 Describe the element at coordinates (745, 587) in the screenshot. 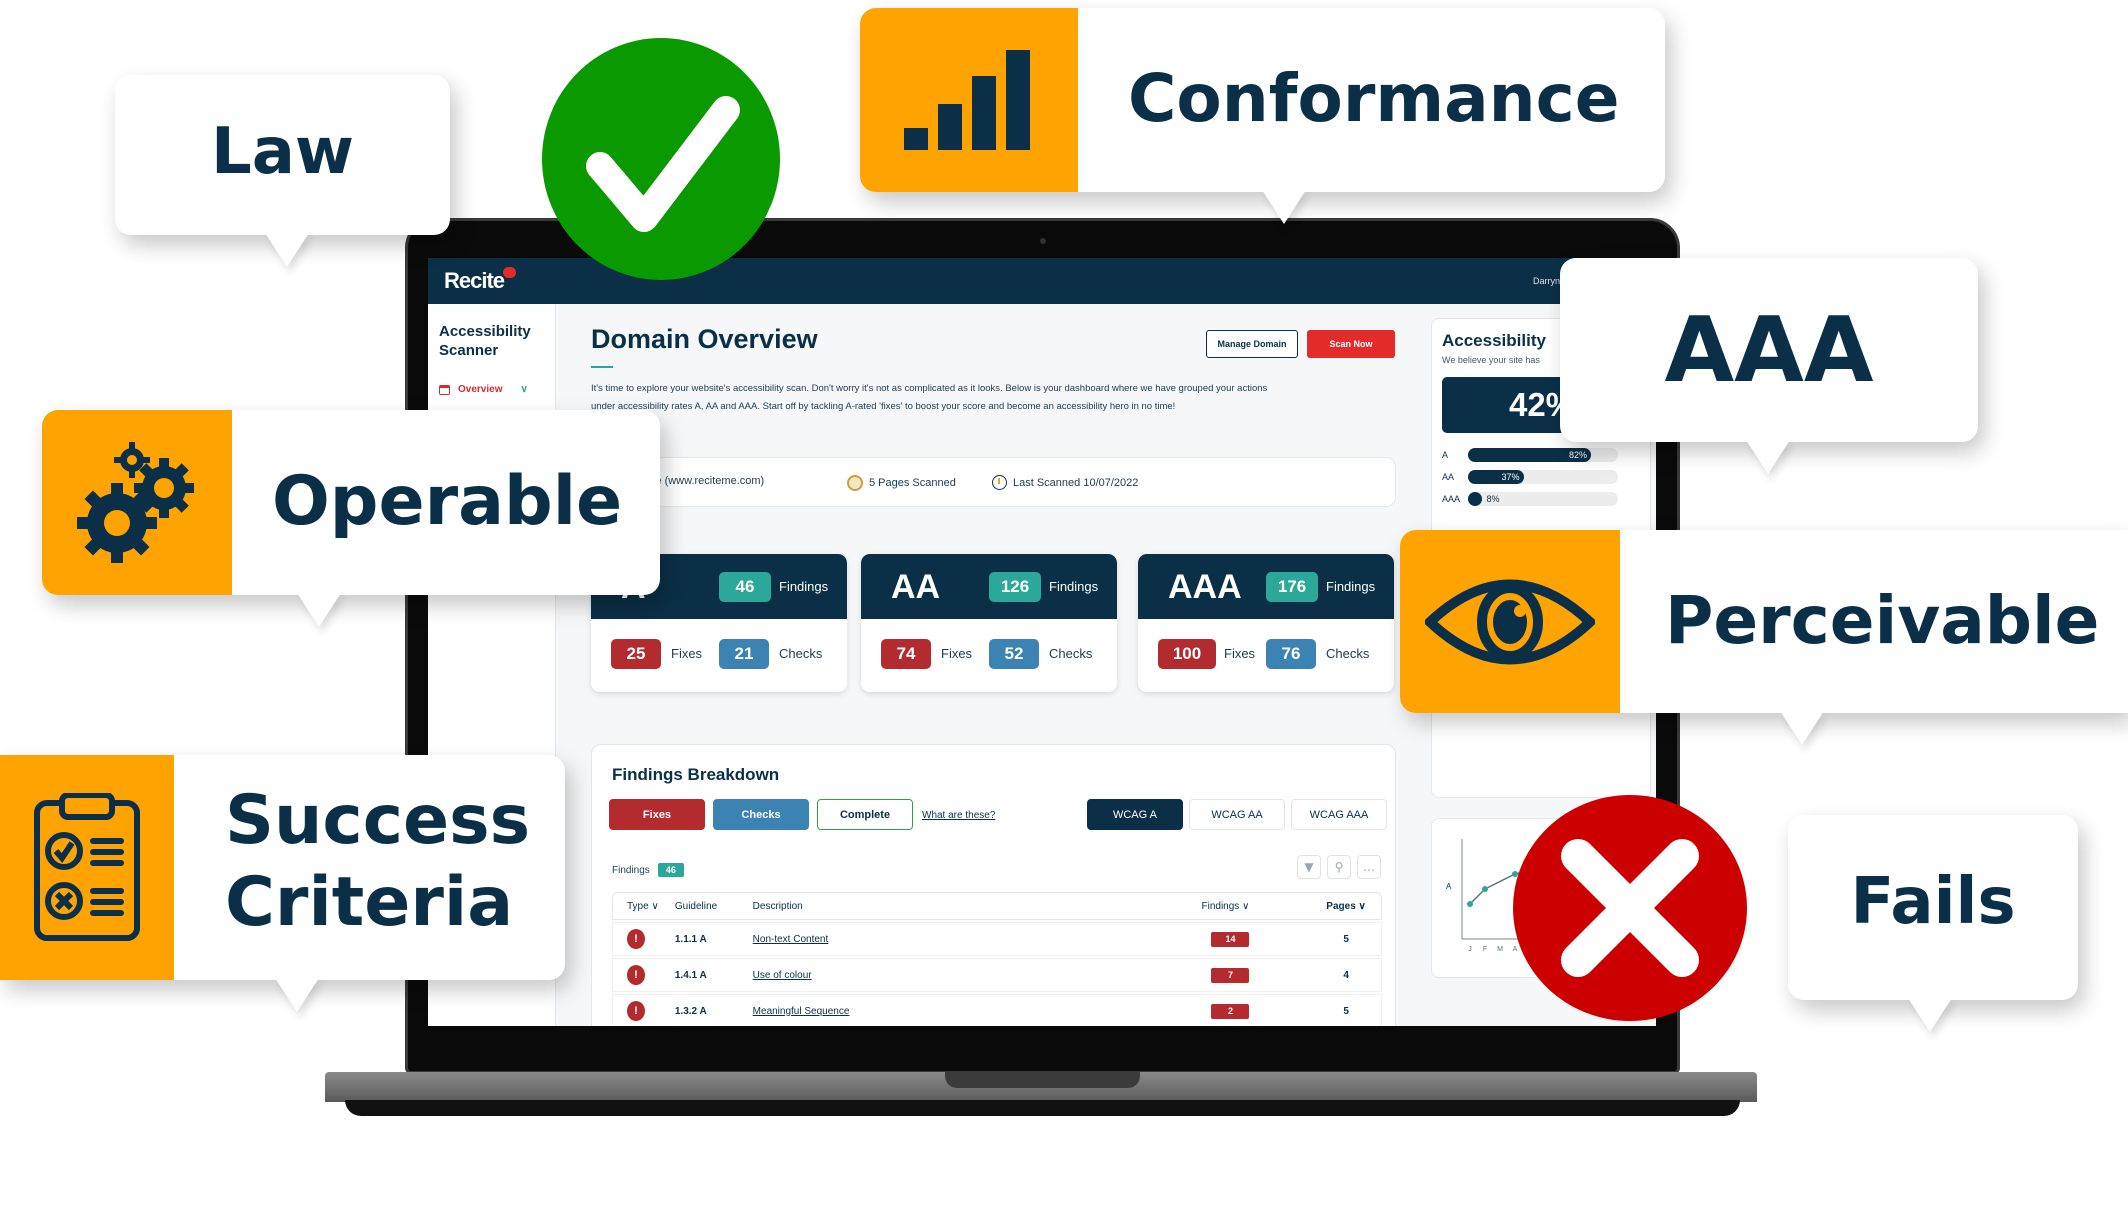

I see `findings-count: 46` at that location.